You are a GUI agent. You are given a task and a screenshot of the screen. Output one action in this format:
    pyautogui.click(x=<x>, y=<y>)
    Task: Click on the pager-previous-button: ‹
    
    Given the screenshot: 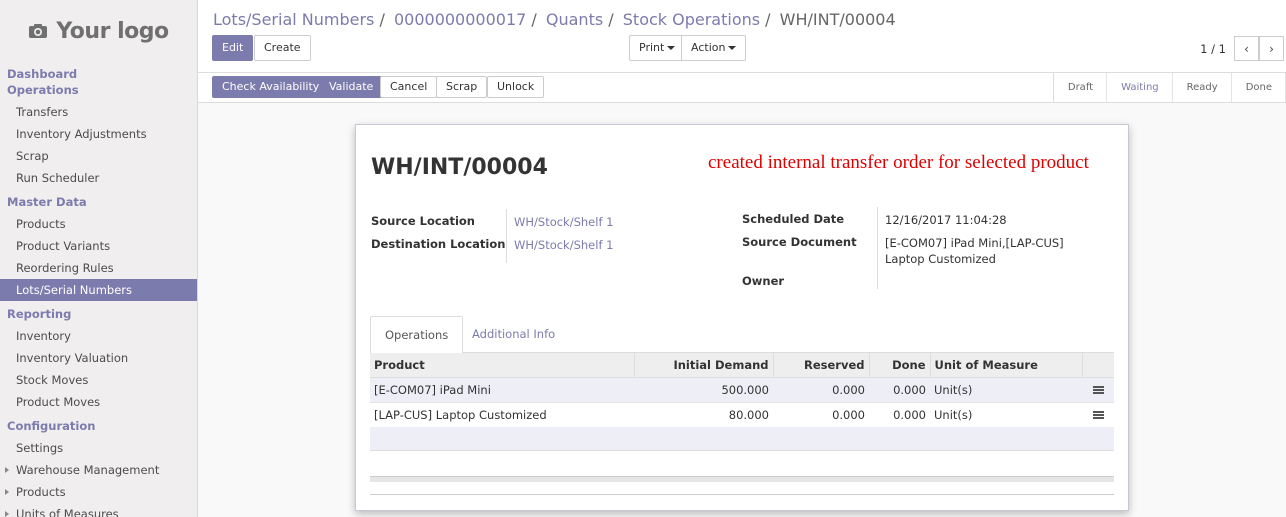 What is the action you would take?
    pyautogui.click(x=1246, y=48)
    